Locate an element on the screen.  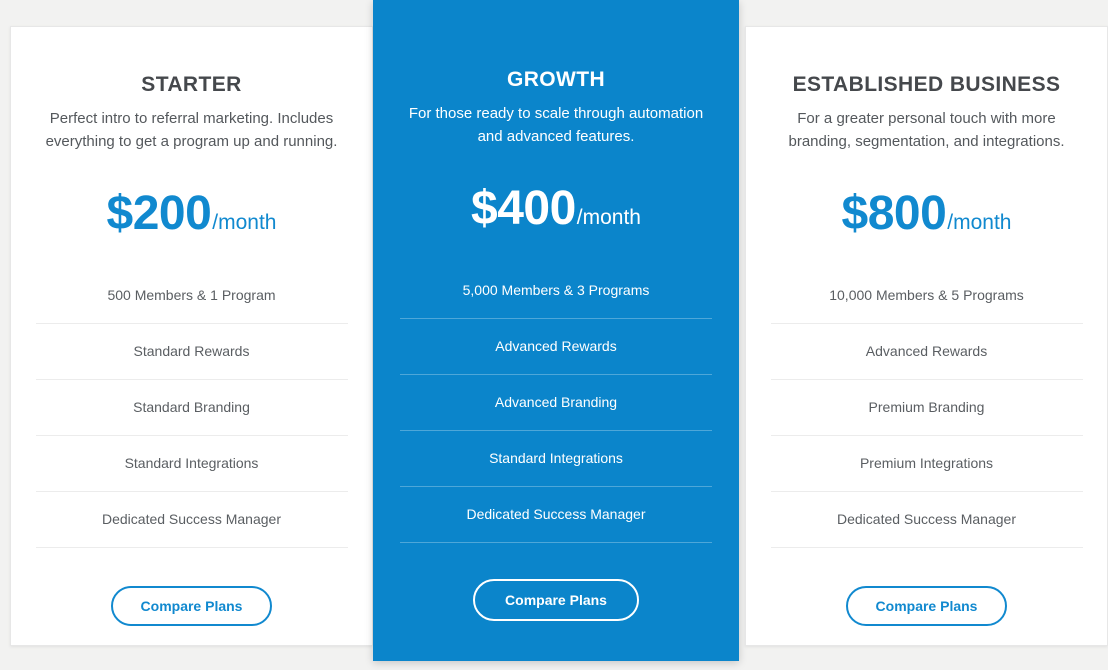
price-amount: $400 is located at coordinates (523, 208).